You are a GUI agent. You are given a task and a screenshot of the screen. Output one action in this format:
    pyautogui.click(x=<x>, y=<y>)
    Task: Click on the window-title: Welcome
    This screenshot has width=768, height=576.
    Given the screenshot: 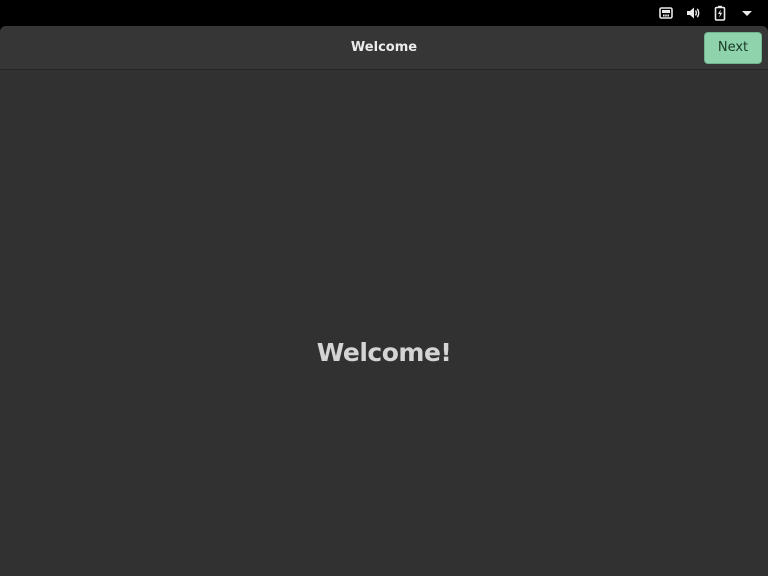 What is the action you would take?
    pyautogui.click(x=384, y=47)
    